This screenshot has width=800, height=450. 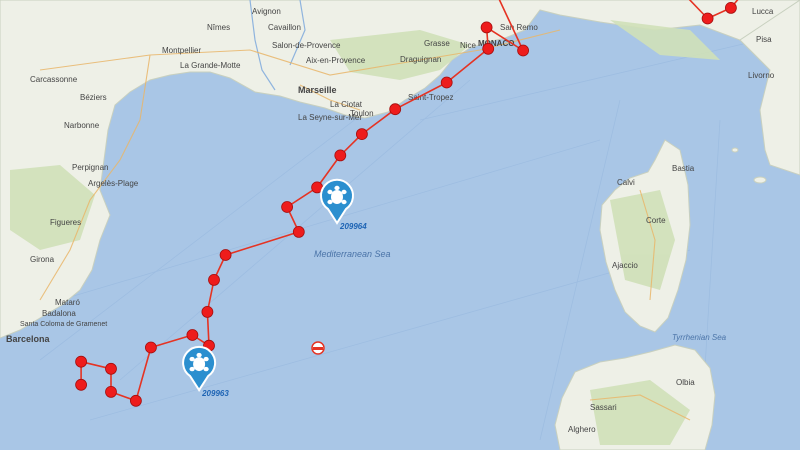 What do you see at coordinates (93, 97) in the screenshot?
I see `place-label: Béziers` at bounding box center [93, 97].